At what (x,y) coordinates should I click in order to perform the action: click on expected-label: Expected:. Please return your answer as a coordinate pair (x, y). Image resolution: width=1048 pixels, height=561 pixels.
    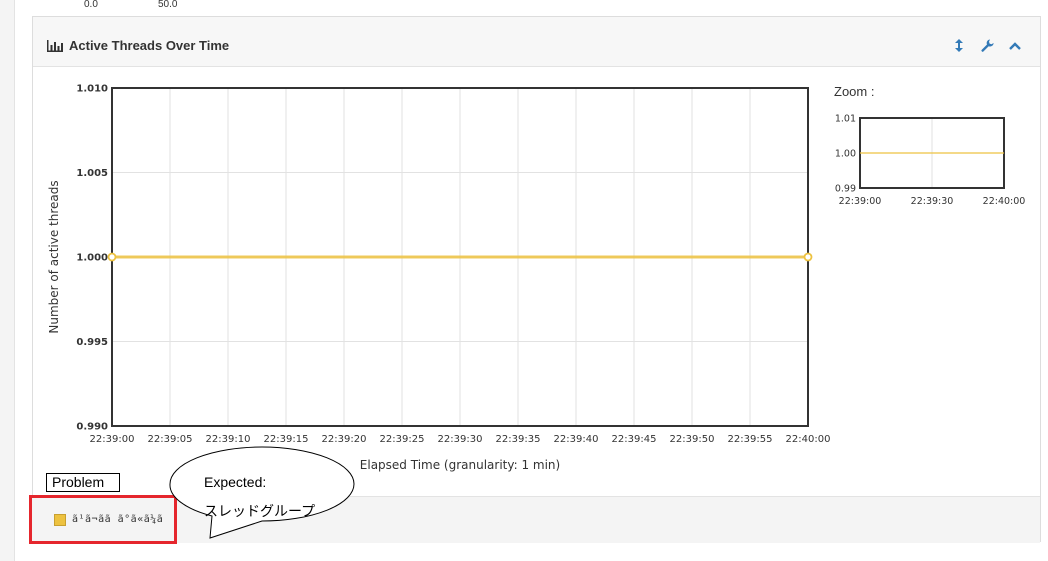
    Looking at the image, I should click on (235, 482).